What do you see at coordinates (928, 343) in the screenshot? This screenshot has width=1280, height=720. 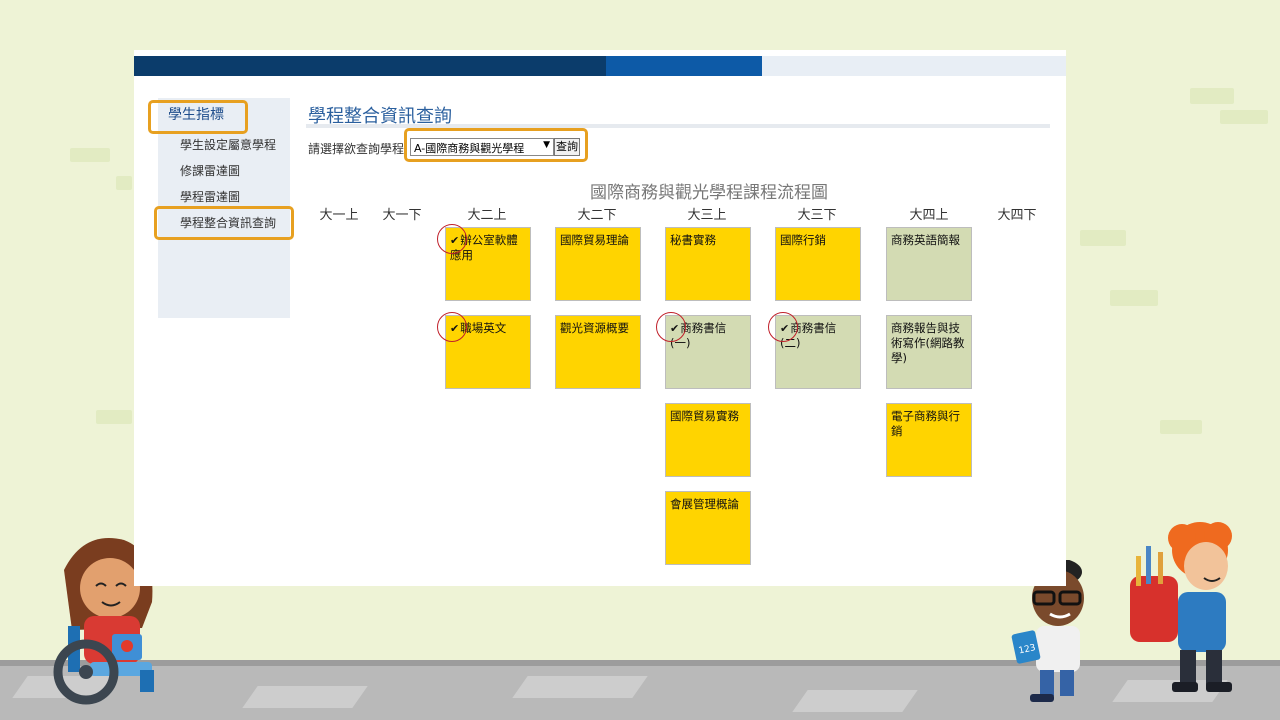 I see `course-name: 商務報告與技術寫作(網路教學)` at bounding box center [928, 343].